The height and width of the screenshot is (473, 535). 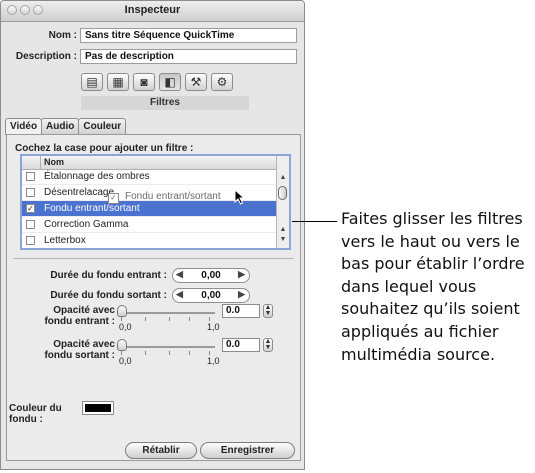 I want to click on fade-in-stepper: ◀ 0,00 ▶, so click(x=211, y=275).